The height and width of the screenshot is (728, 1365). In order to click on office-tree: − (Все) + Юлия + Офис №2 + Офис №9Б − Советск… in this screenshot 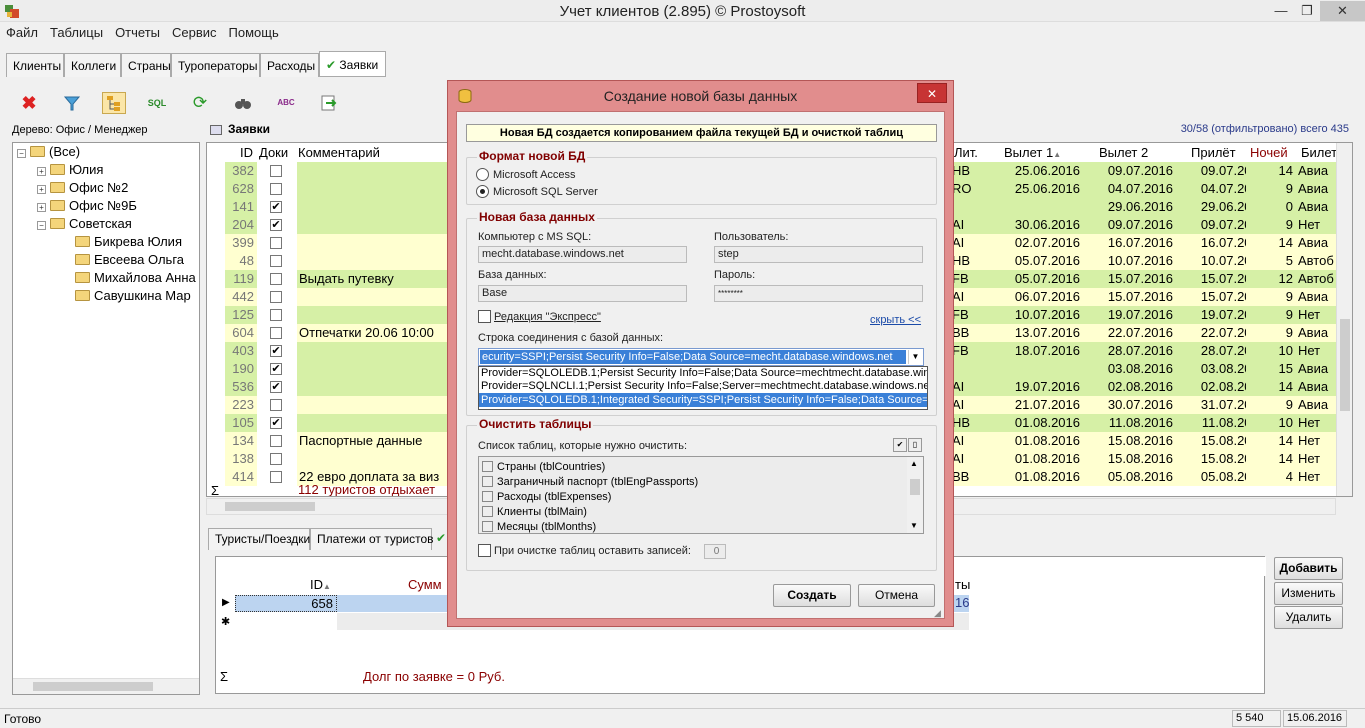, I will do `click(106, 418)`.